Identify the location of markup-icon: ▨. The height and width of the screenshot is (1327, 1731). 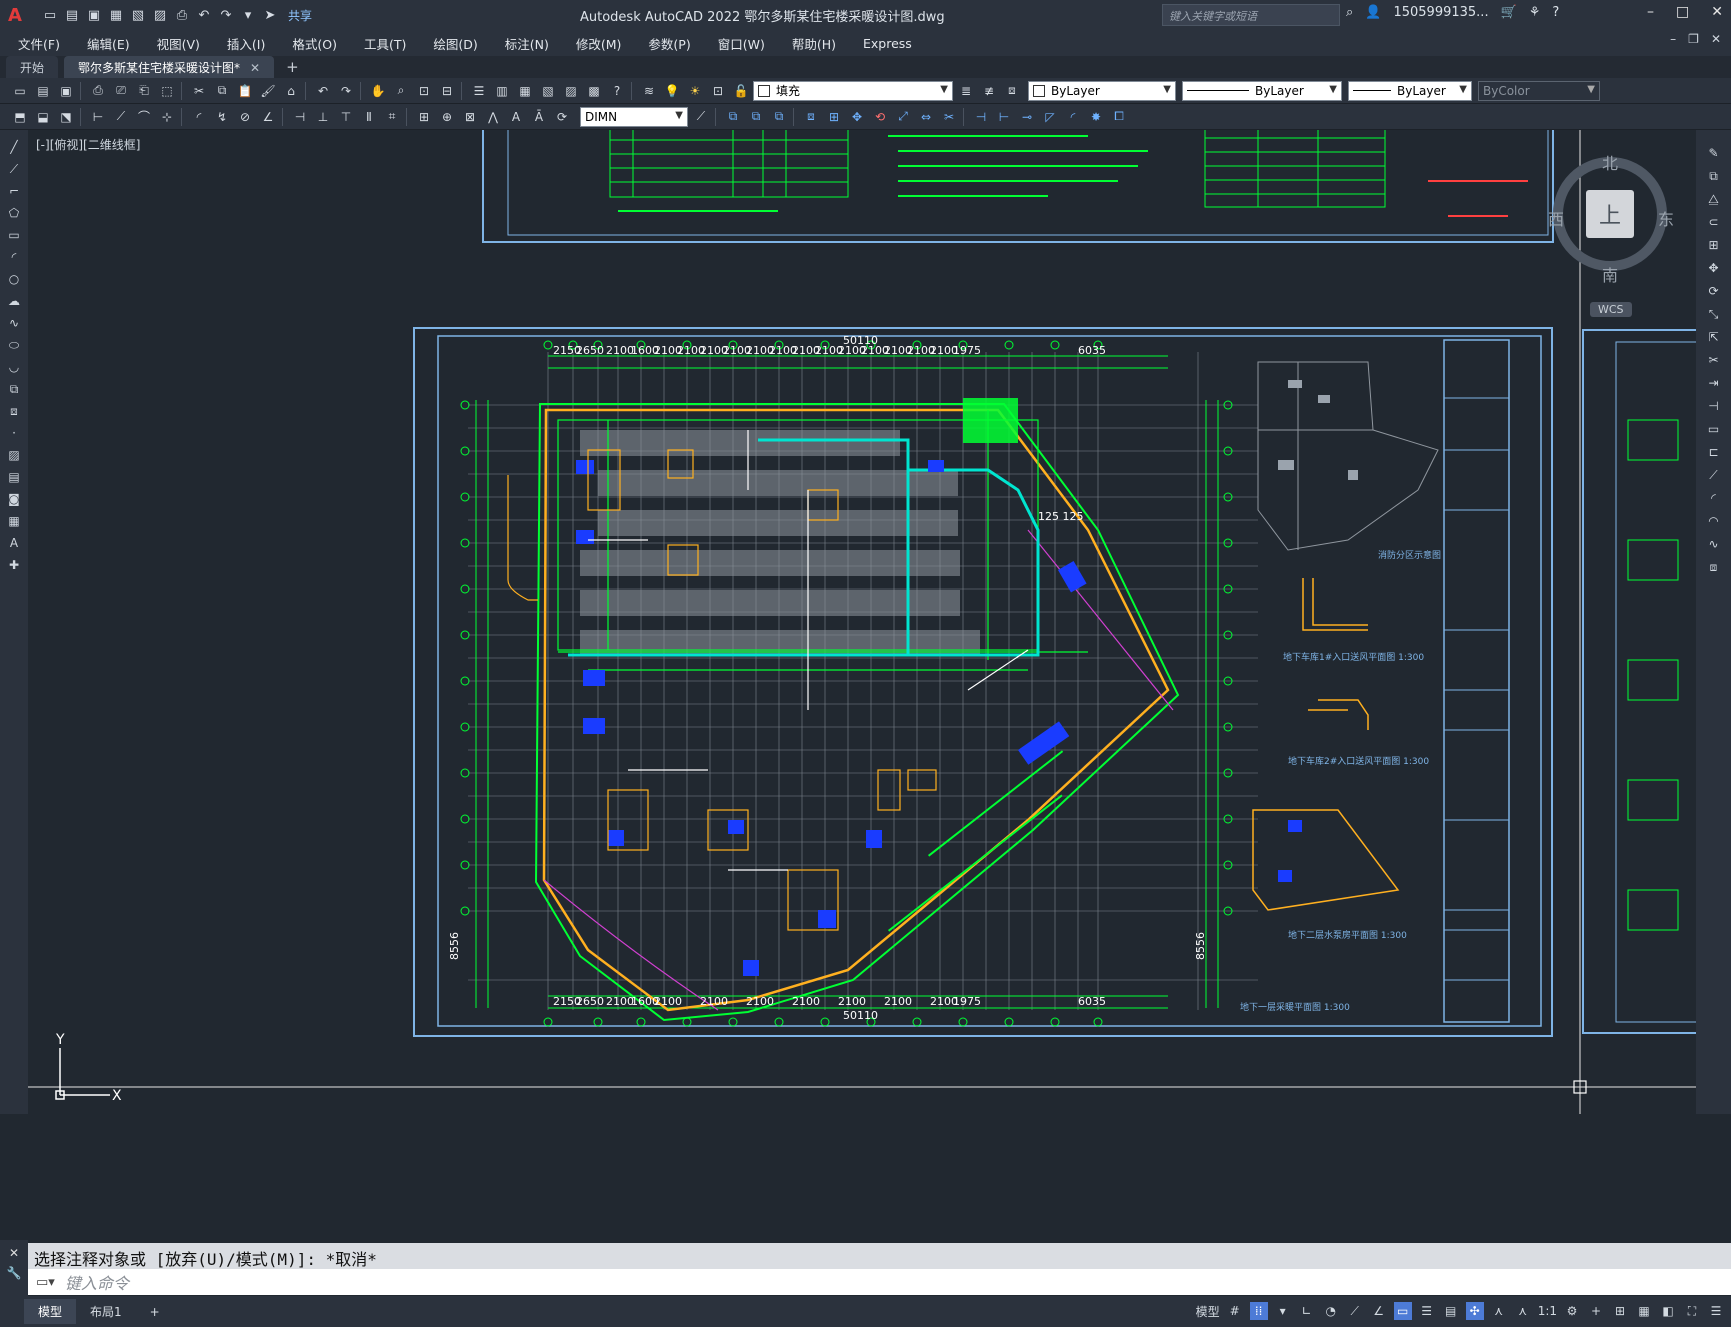
(571, 91).